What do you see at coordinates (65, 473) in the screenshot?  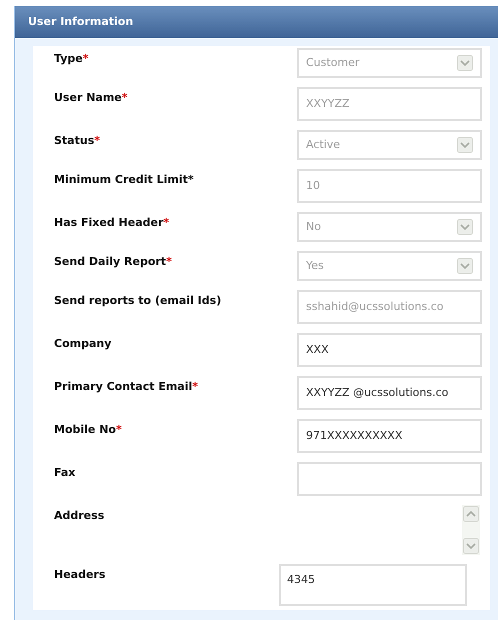 I see `field-label: Fax` at bounding box center [65, 473].